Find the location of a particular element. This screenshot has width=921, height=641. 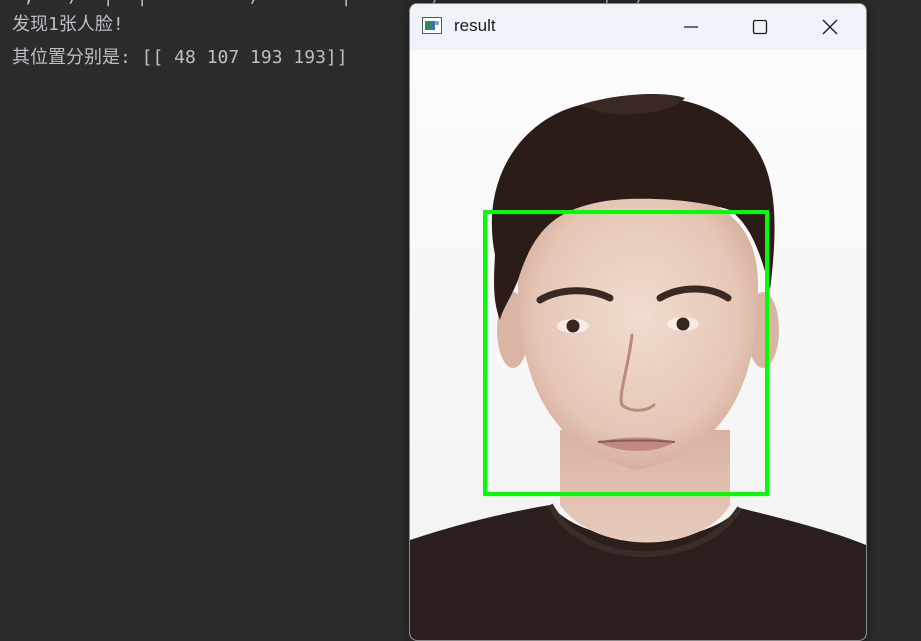

console-line-face-count: 发现1张人脸! is located at coordinates (68, 24).